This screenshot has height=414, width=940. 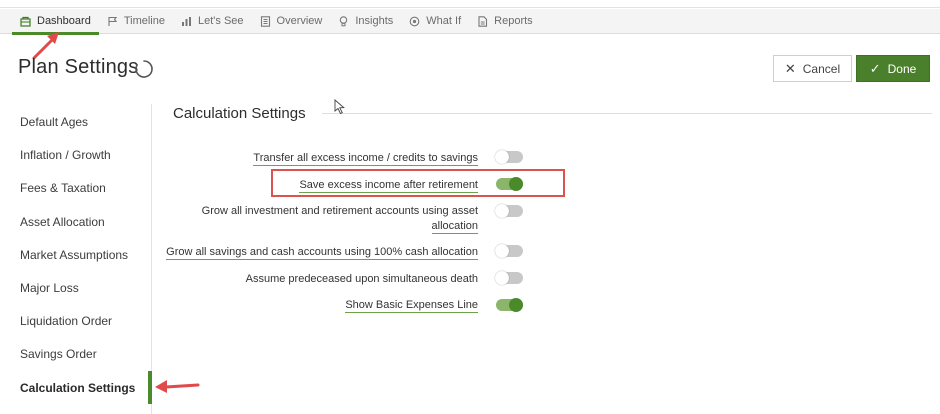 What do you see at coordinates (177, 386) in the screenshot?
I see `annotation-arrow-calculation-settings` at bounding box center [177, 386].